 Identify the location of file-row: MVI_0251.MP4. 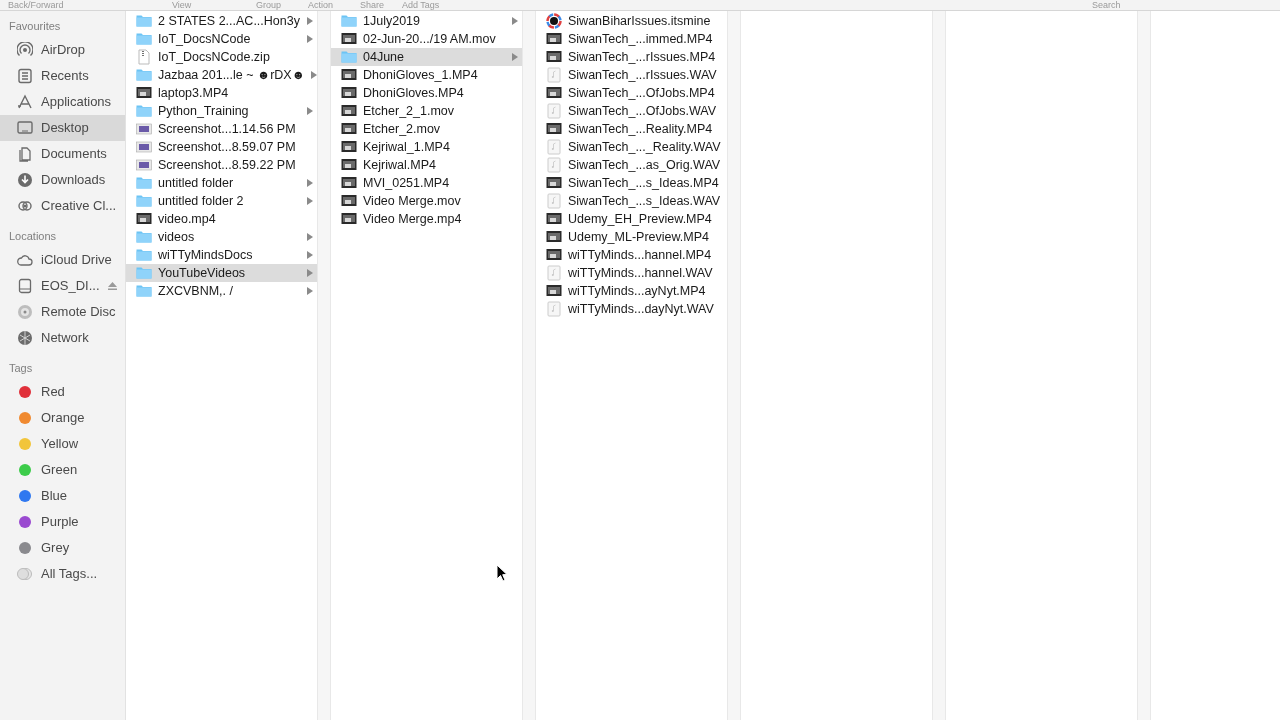
(426, 183).